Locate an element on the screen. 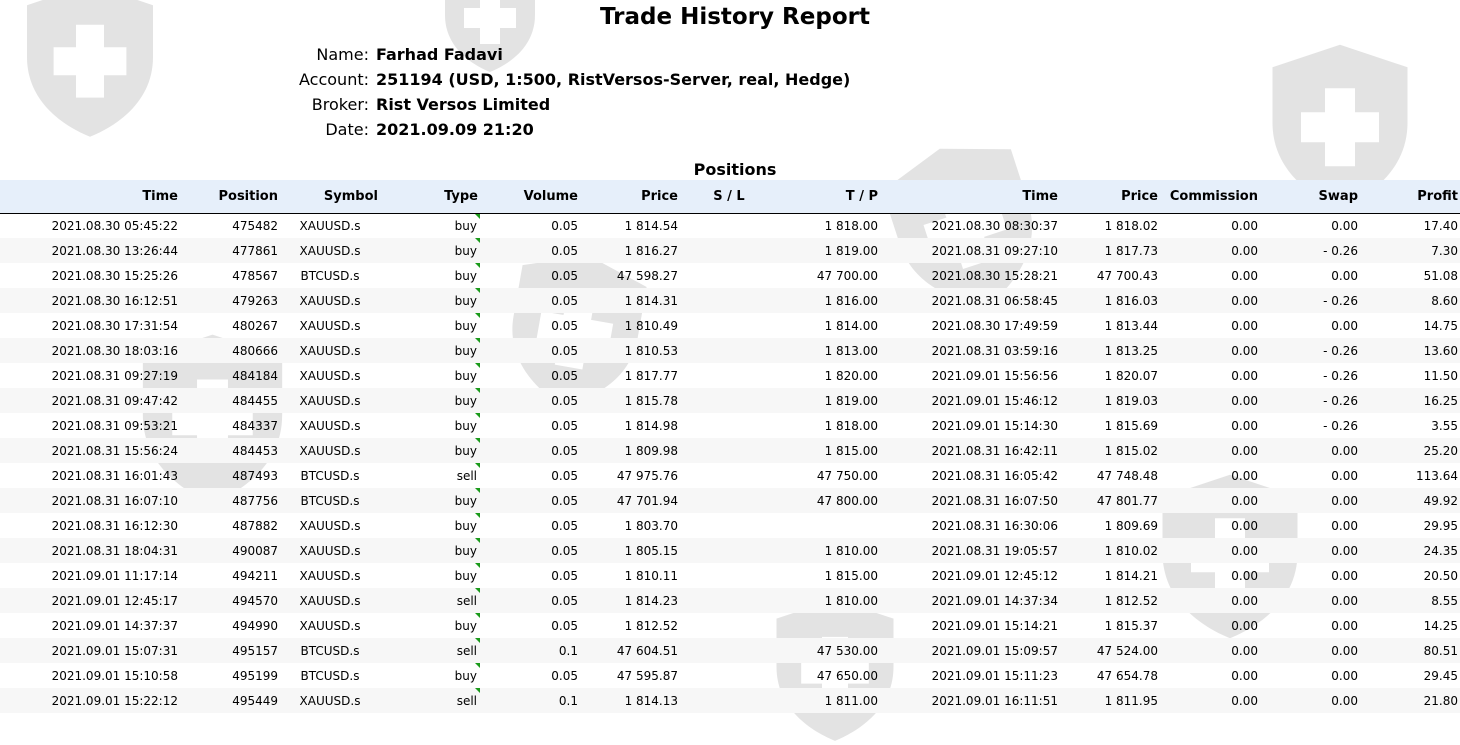 The image size is (1460, 745). column-header: Time is located at coordinates (90, 197).